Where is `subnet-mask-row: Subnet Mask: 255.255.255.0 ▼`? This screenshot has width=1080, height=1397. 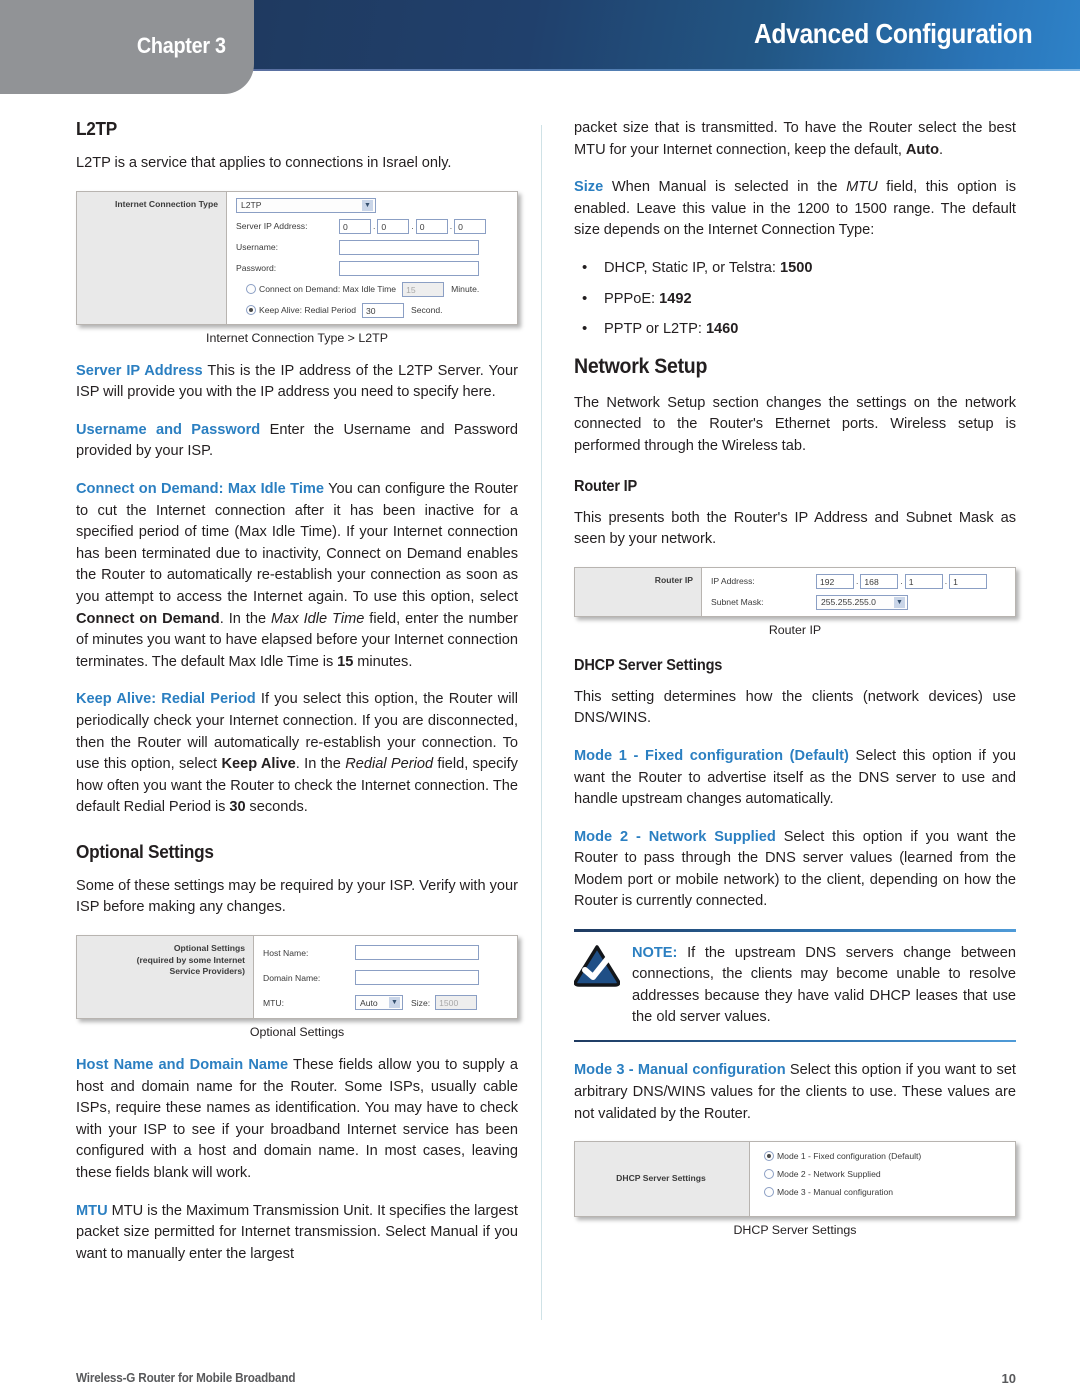 subnet-mask-row: Subnet Mask: 255.255.255.0 ▼ is located at coordinates (859, 602).